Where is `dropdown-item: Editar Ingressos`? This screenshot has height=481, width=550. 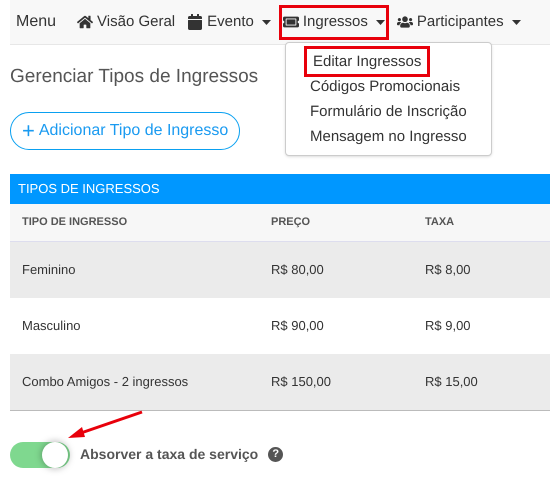 dropdown-item: Editar Ingressos is located at coordinates (367, 61).